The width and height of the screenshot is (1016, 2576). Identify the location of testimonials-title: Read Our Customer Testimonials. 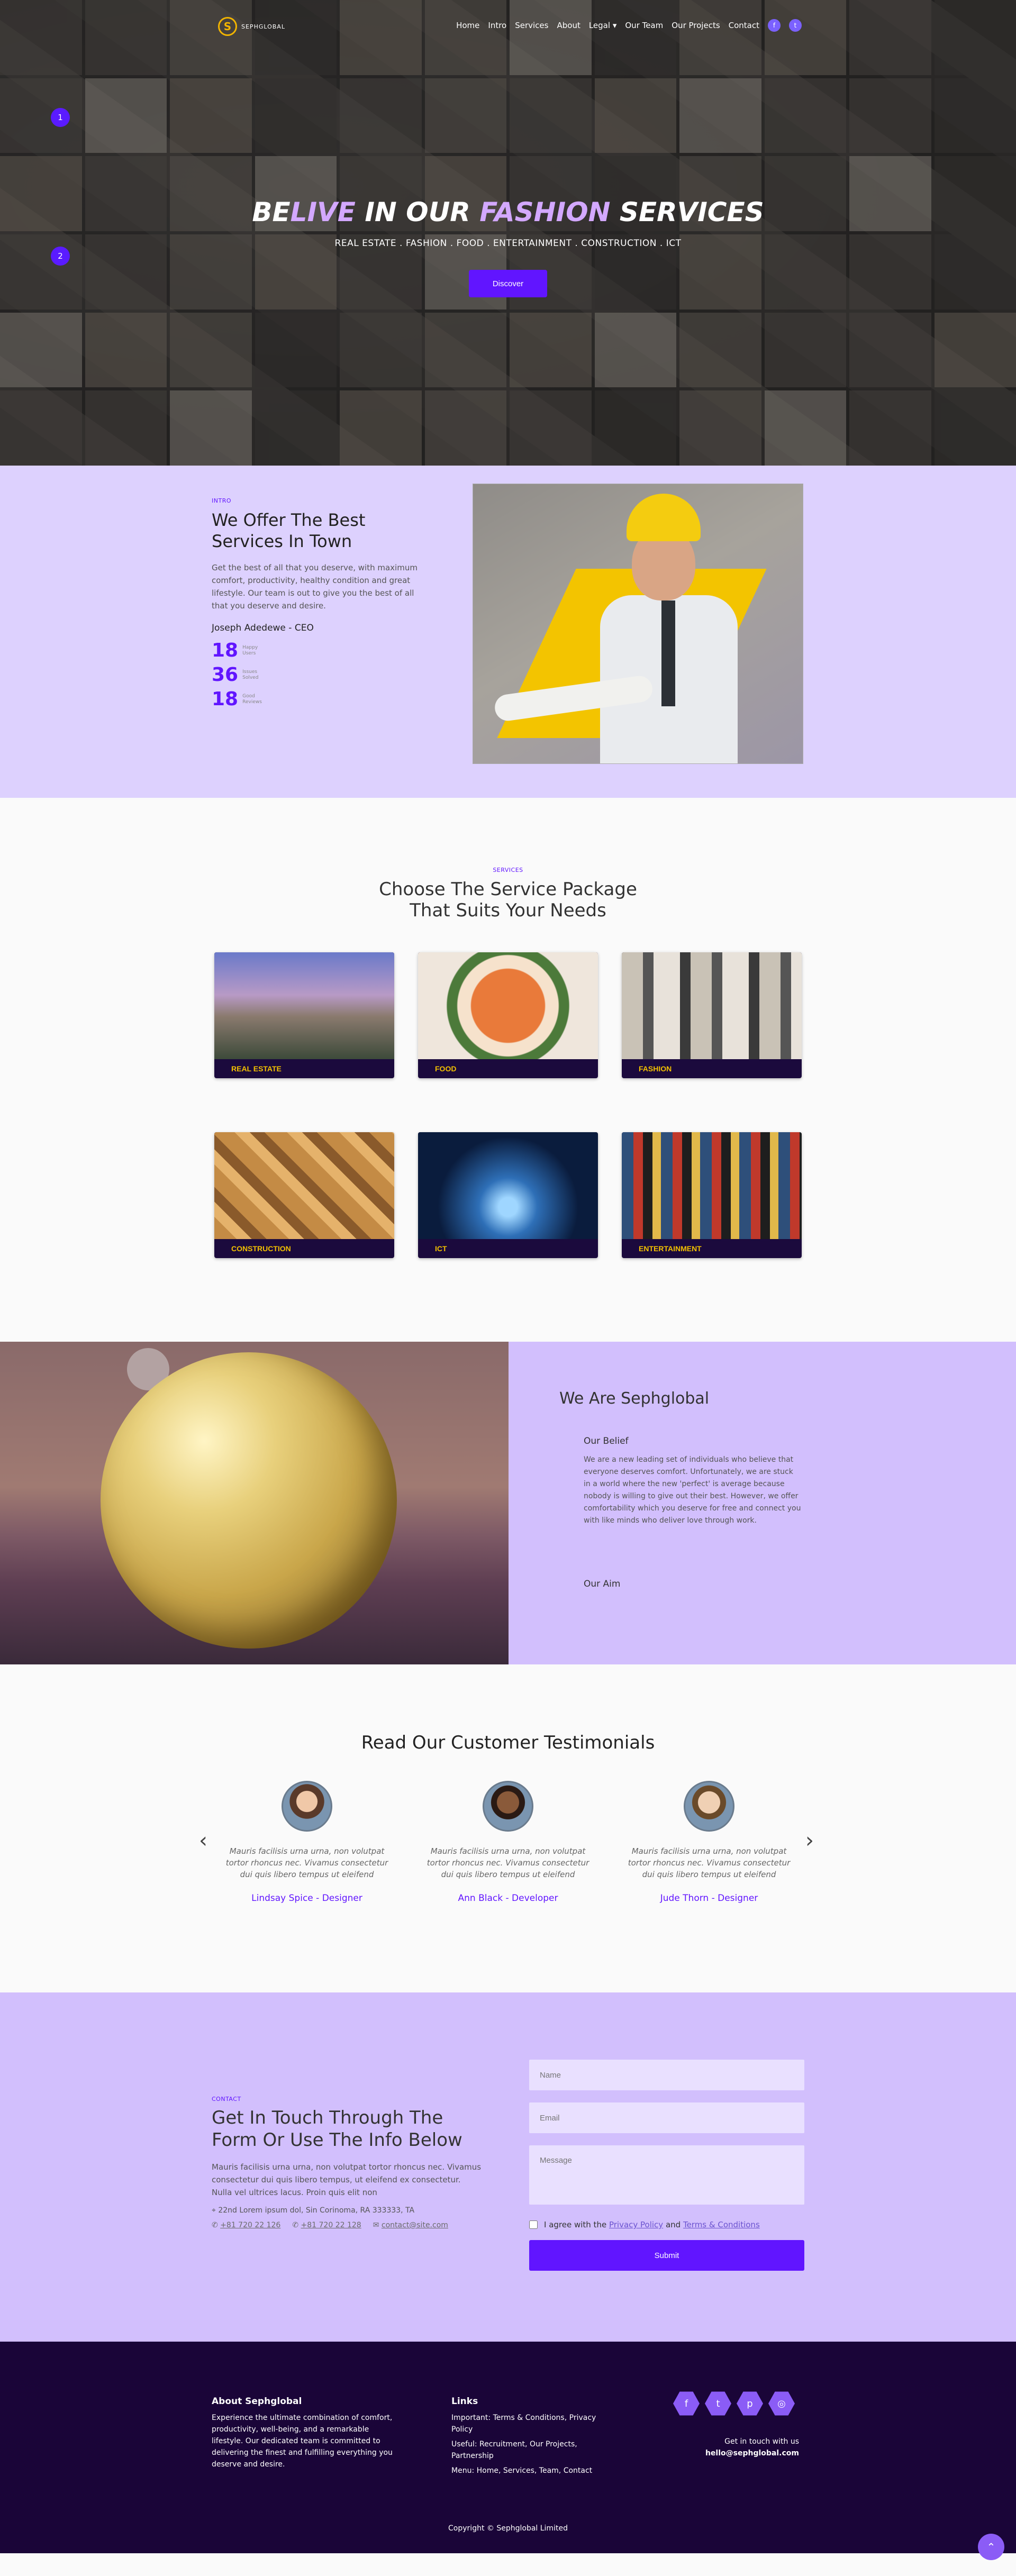
(508, 1742).